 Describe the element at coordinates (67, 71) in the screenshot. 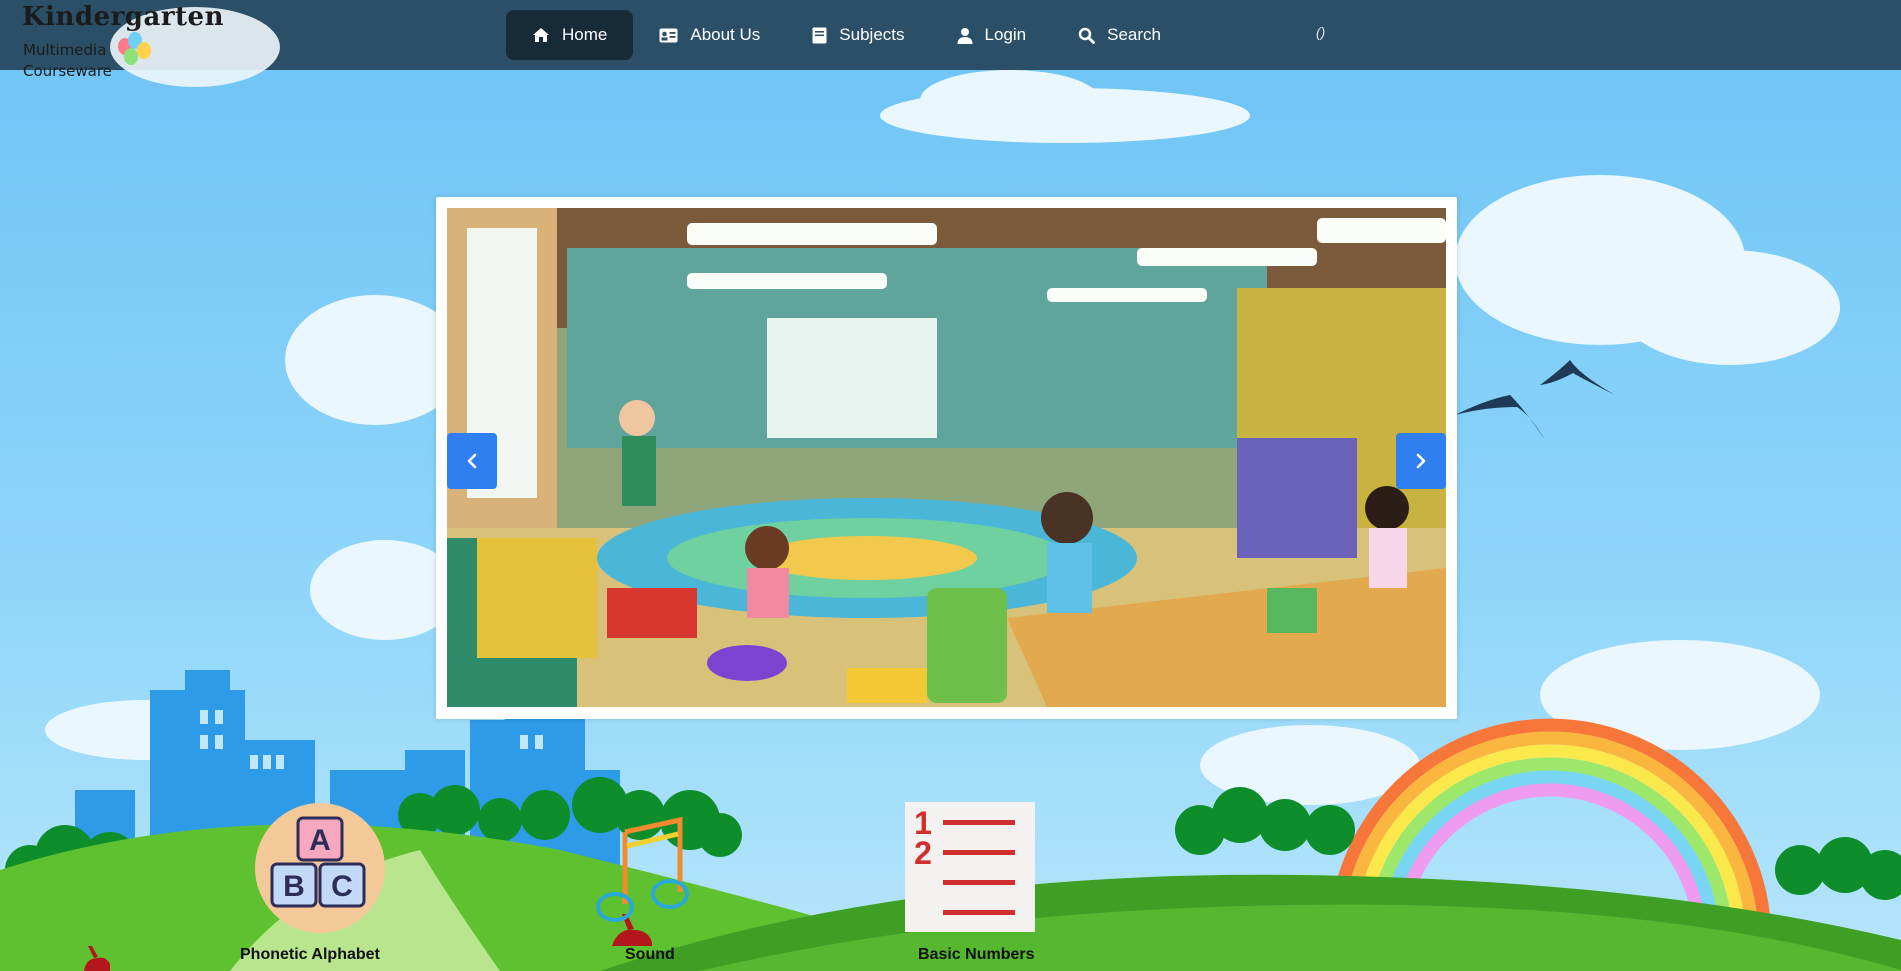

I see `logo-subtitle-line: Courseware` at that location.